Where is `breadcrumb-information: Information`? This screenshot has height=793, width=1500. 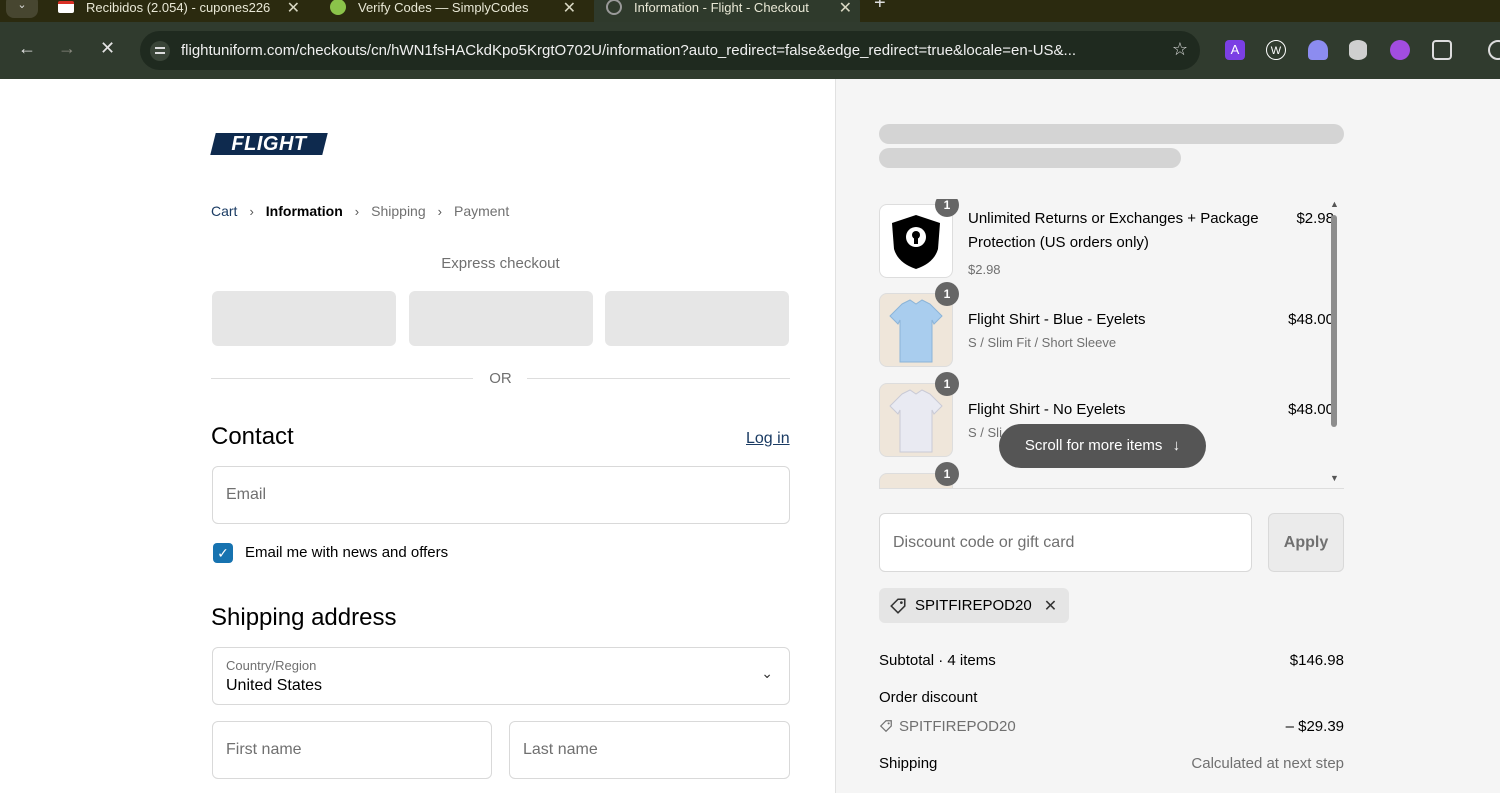
breadcrumb-information: Information is located at coordinates (304, 211).